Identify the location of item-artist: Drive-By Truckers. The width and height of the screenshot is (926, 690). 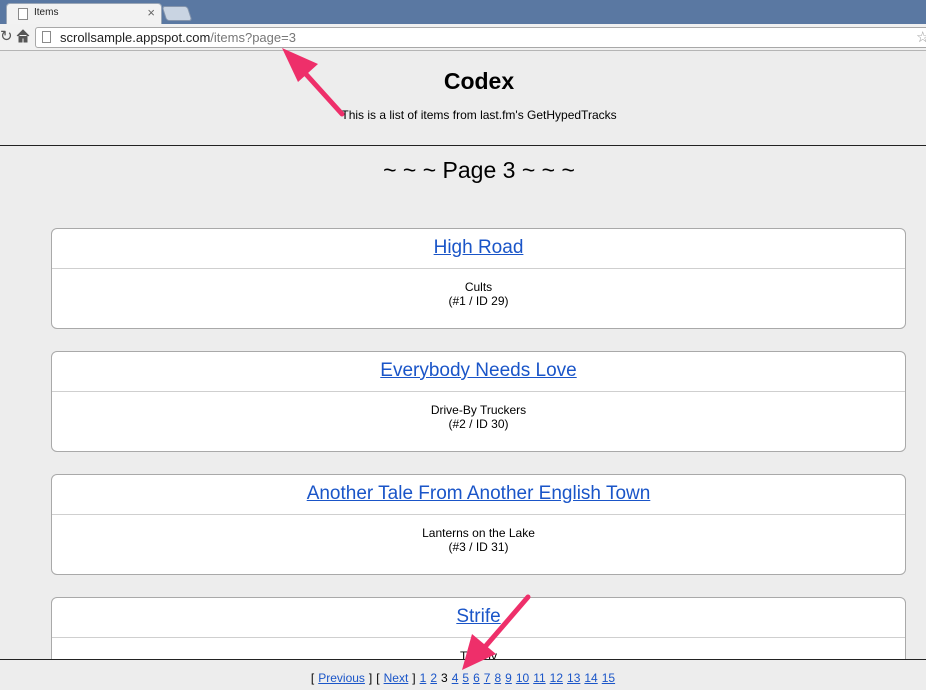
(478, 410).